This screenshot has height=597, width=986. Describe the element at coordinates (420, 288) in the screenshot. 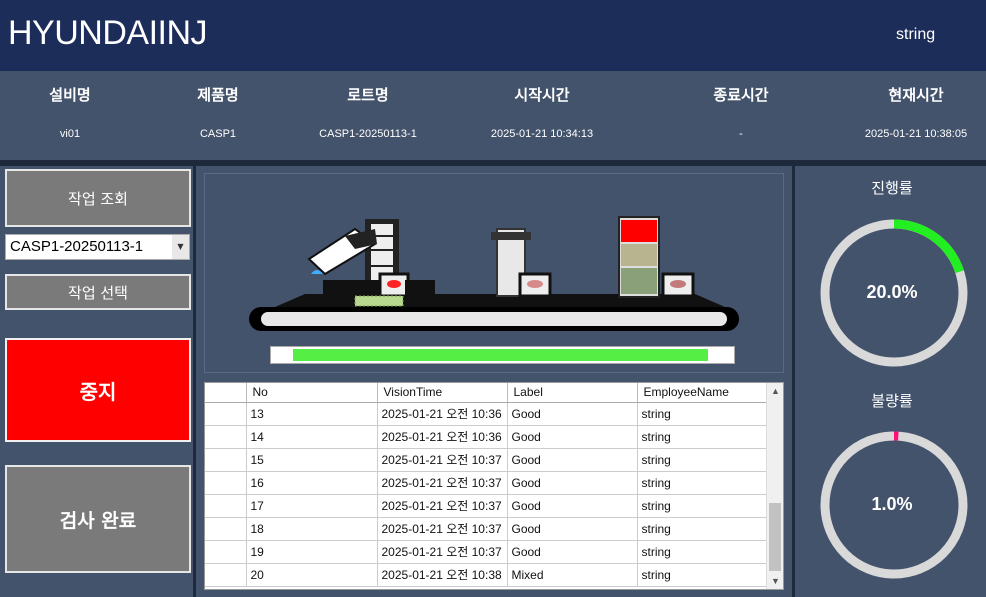

I see `robot-base-right` at that location.